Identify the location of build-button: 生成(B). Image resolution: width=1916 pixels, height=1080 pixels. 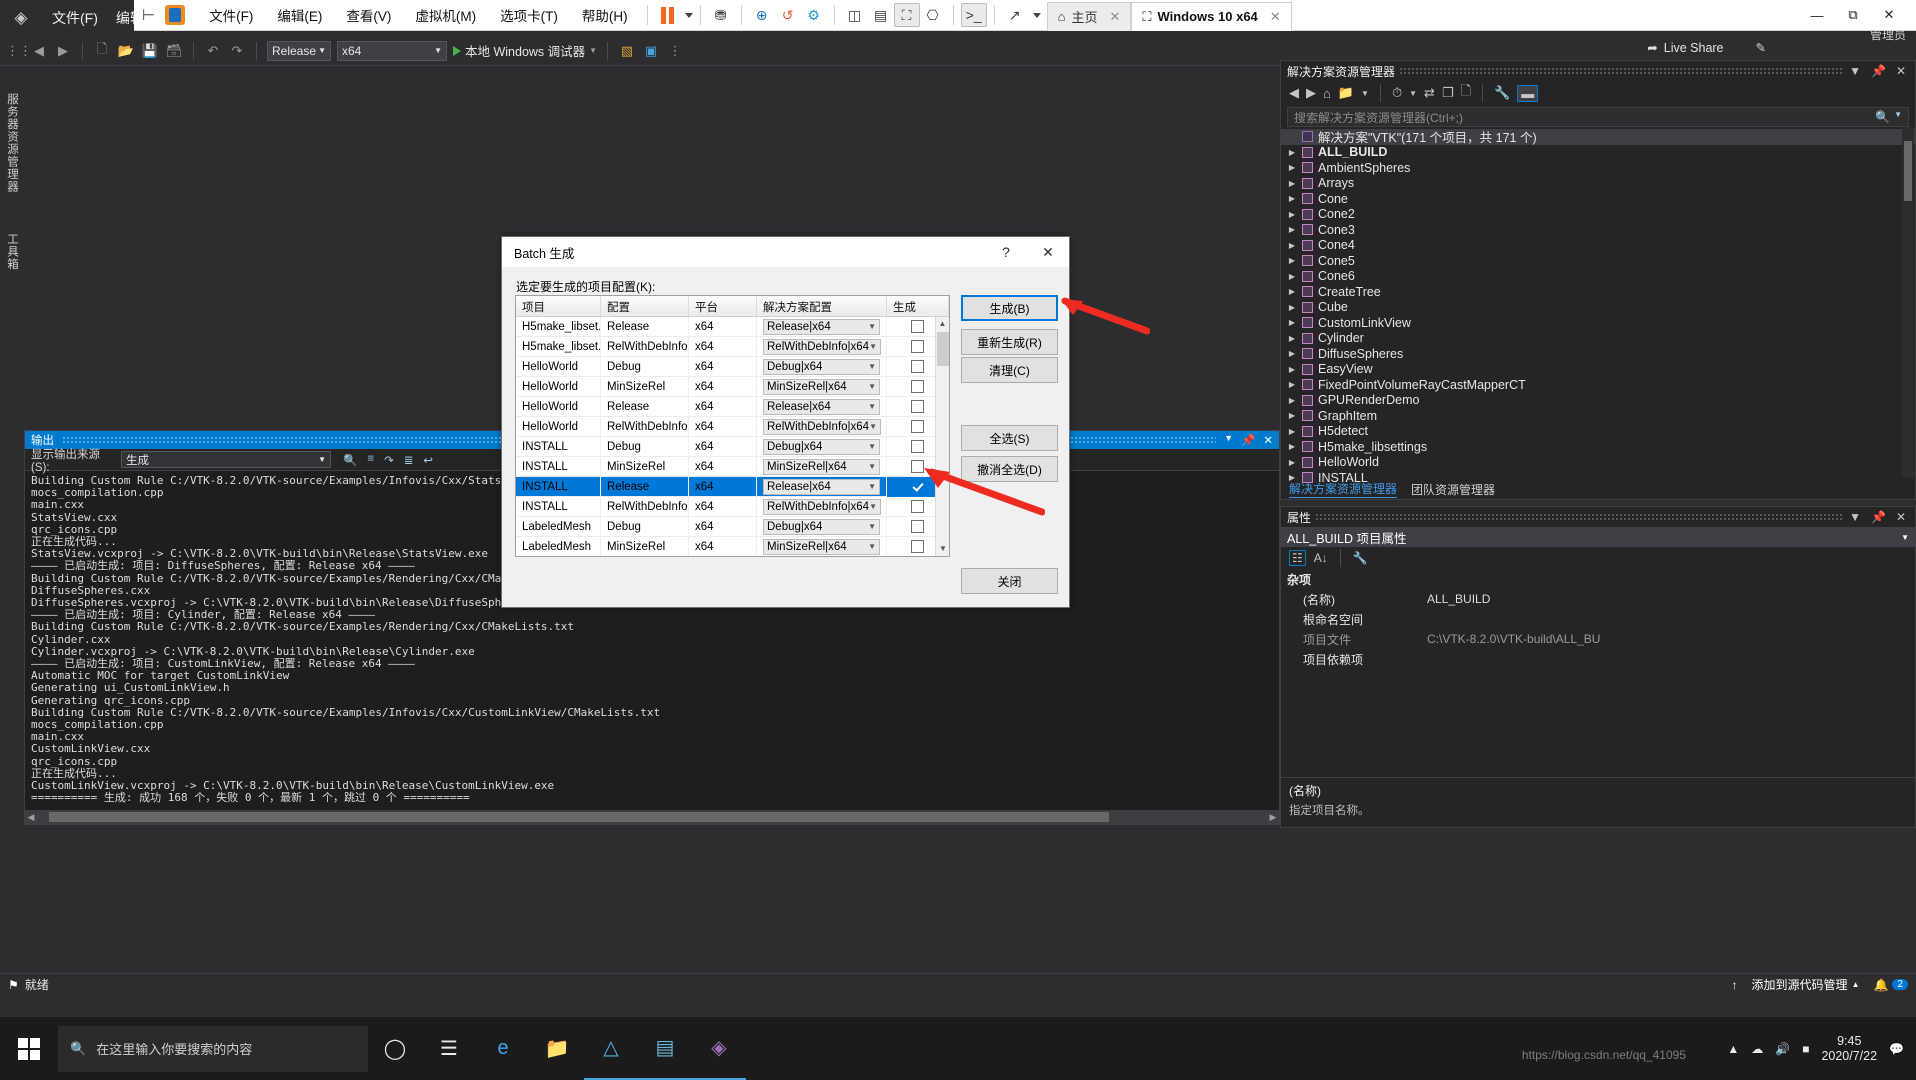
(1009, 308).